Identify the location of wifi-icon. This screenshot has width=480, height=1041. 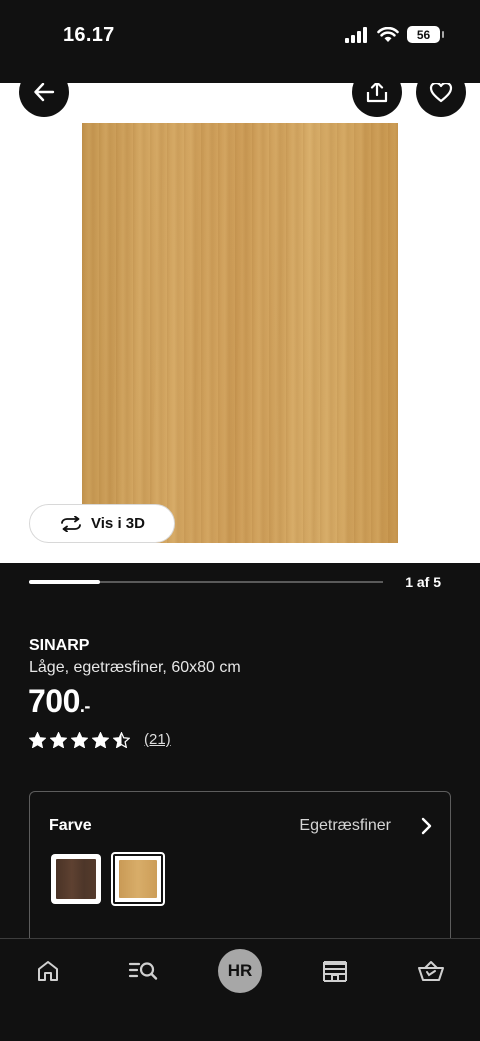
(388, 34).